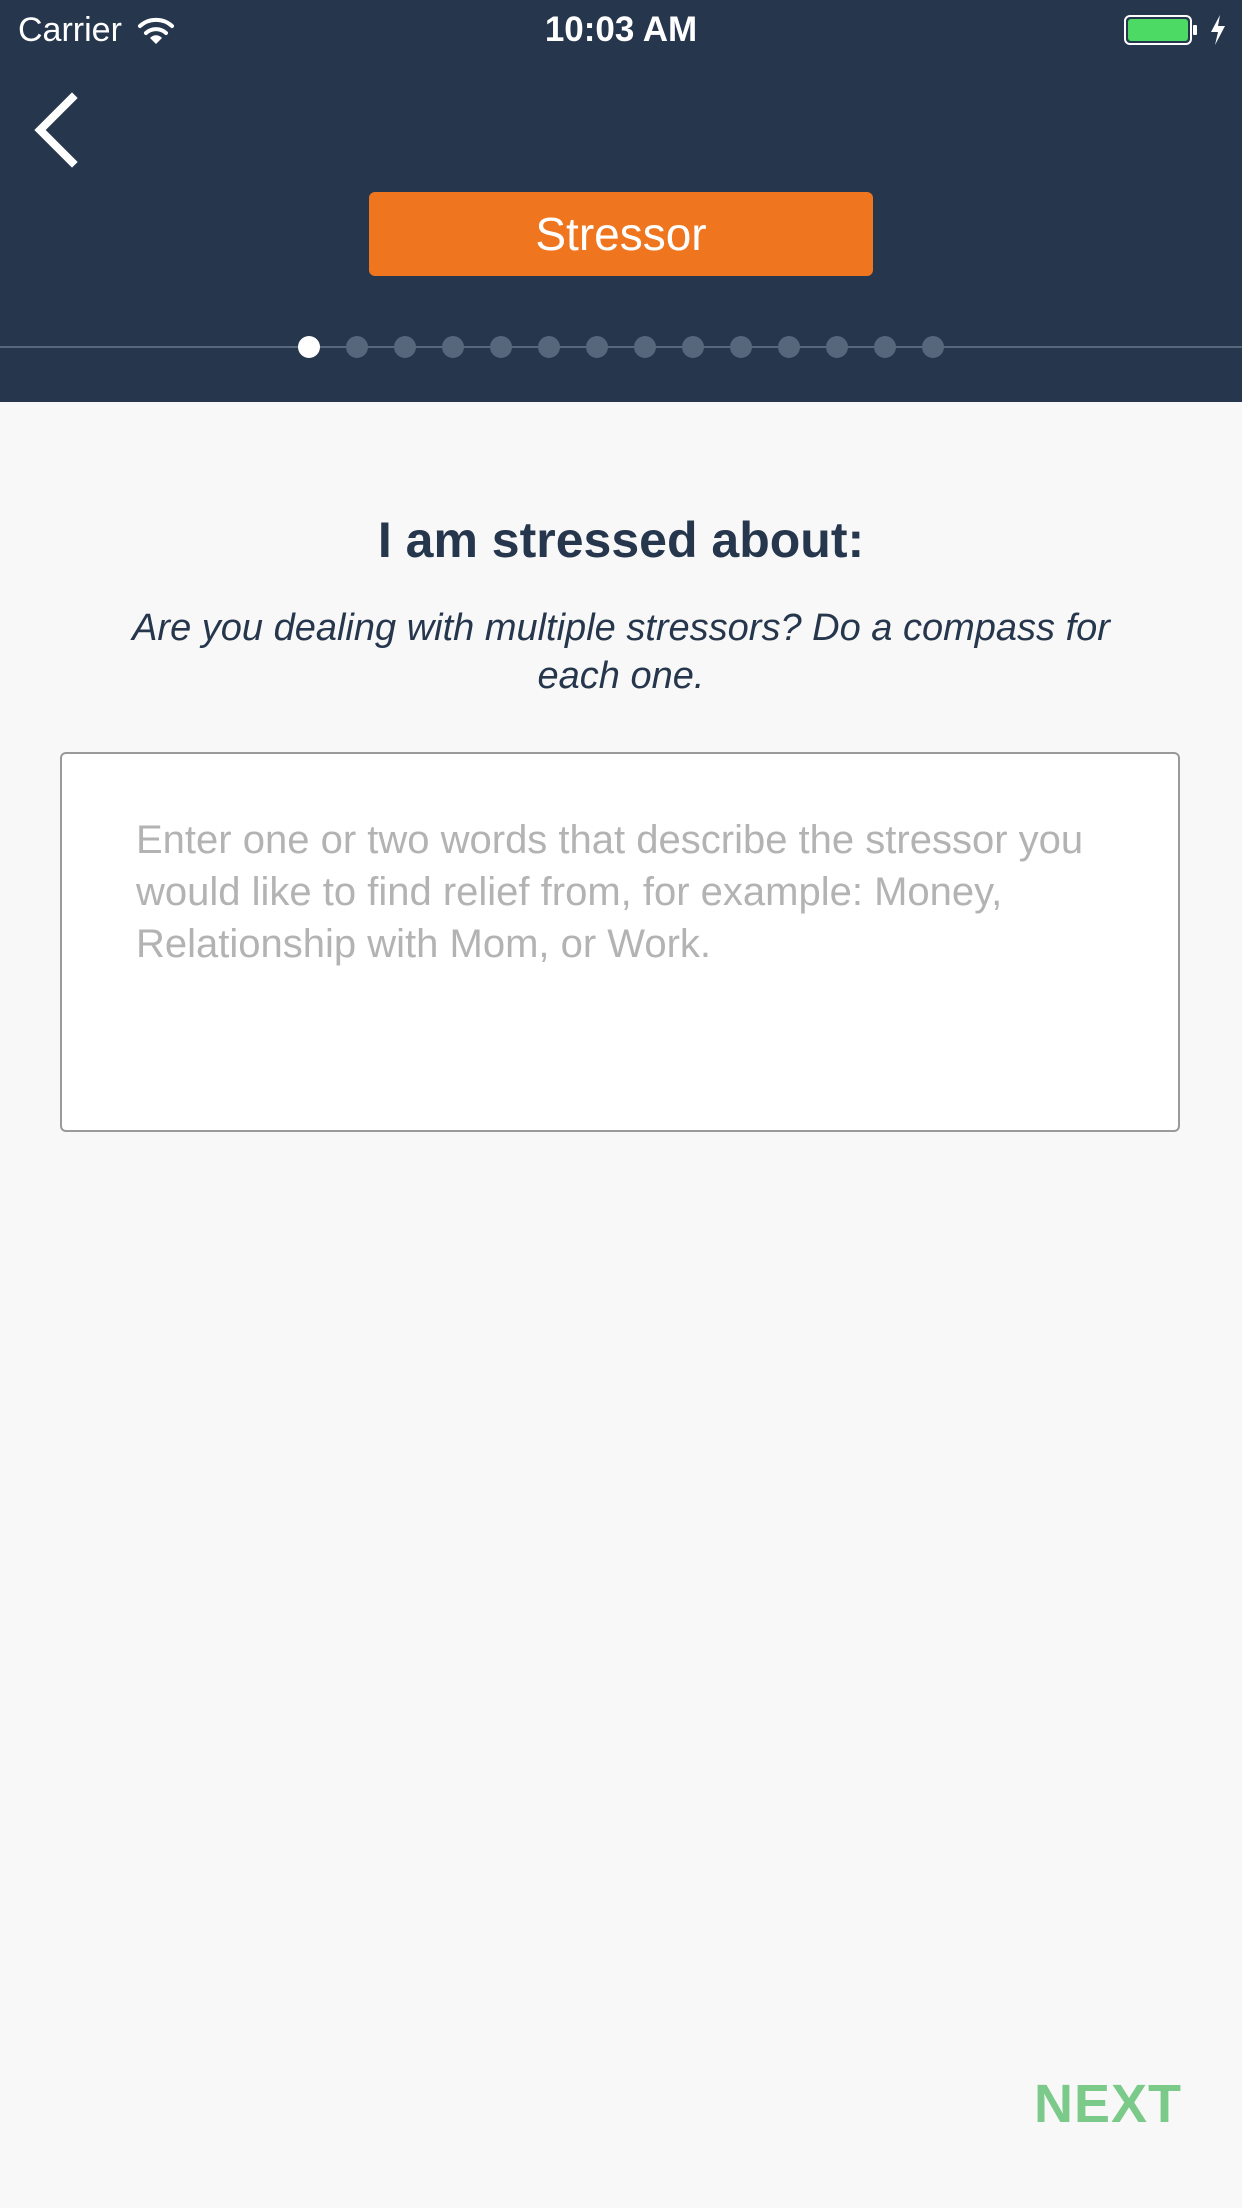  Describe the element at coordinates (1108, 2104) in the screenshot. I see `next-button: NEXT` at that location.